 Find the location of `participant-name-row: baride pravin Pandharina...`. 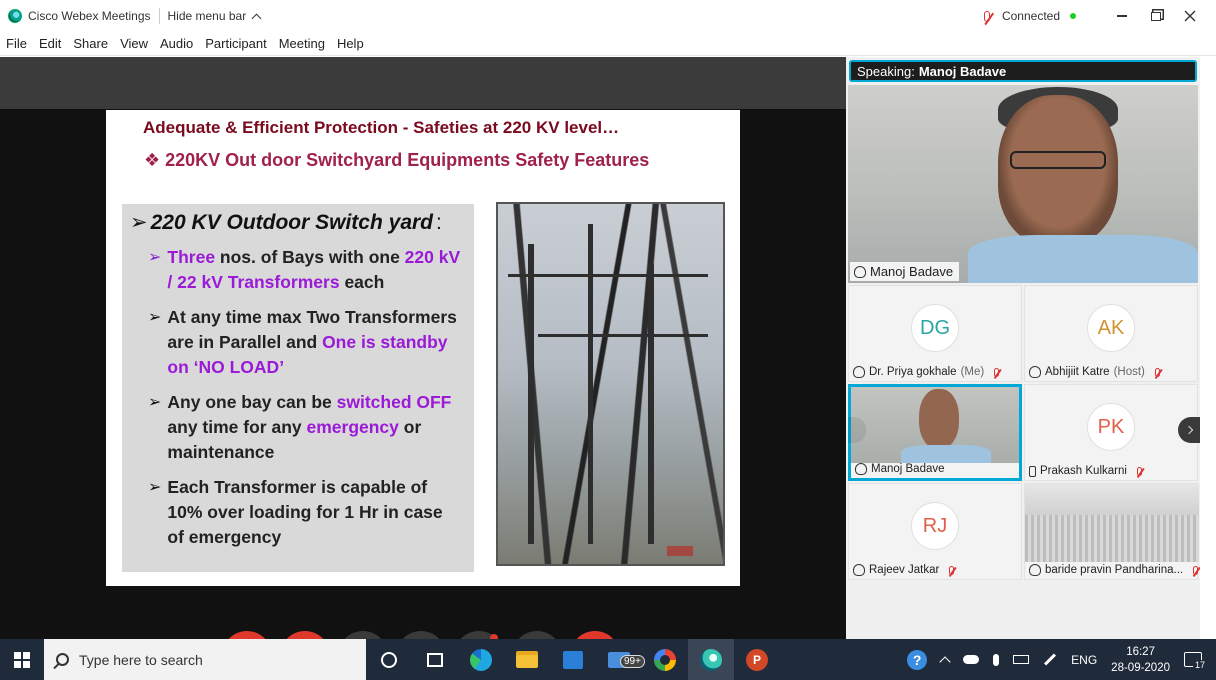

participant-name-row: baride pravin Pandharina... is located at coordinates (1114, 570).